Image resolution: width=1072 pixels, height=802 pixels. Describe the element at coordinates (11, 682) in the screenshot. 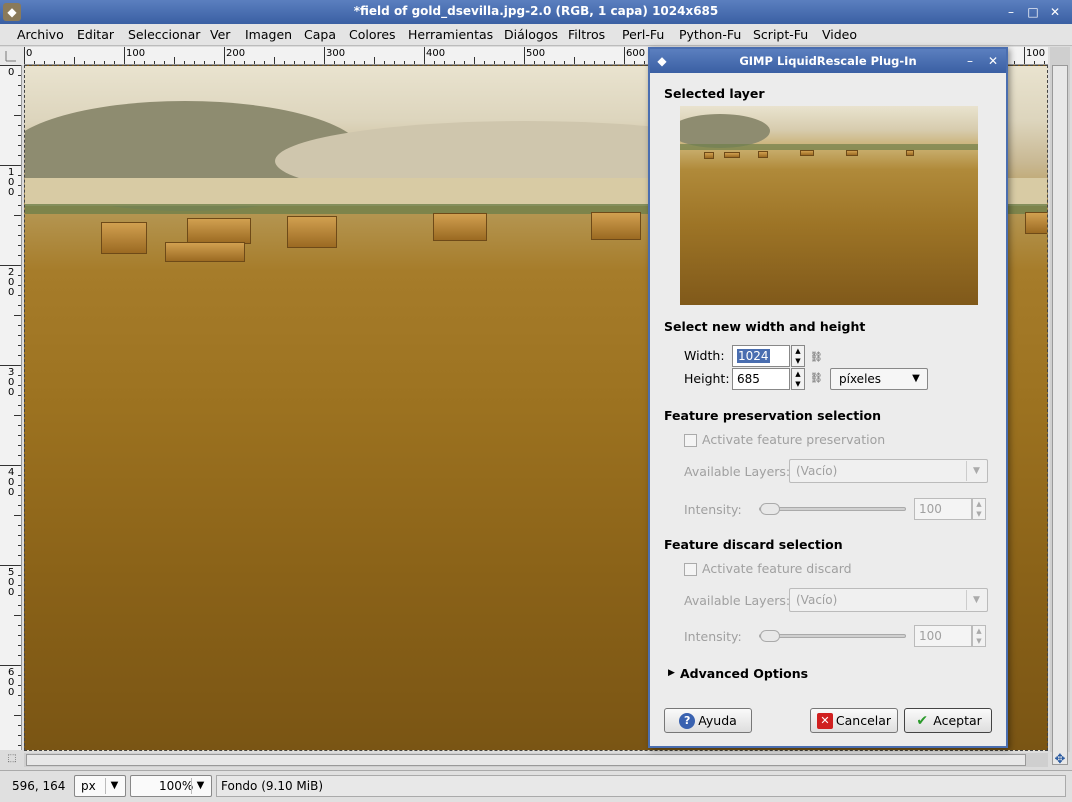

I see `vruler-label: 600` at that location.